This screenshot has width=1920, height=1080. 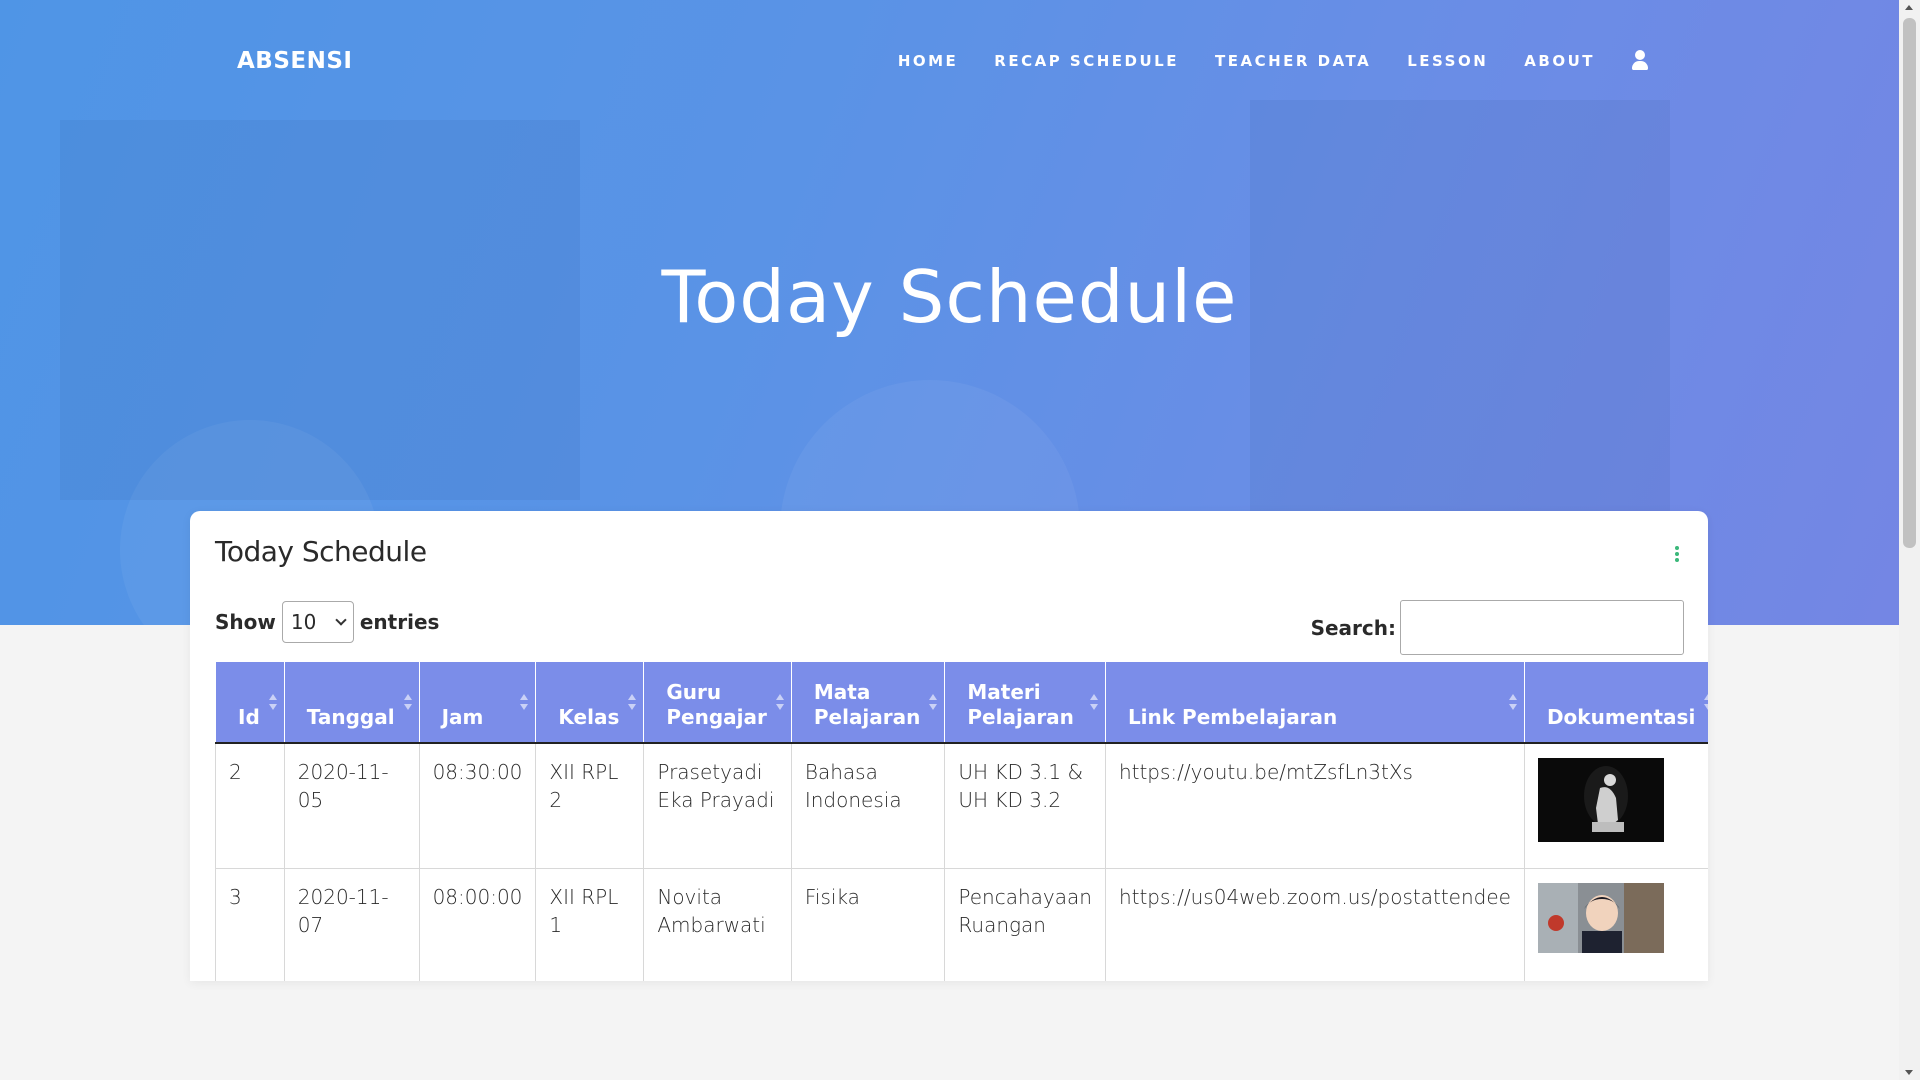 I want to click on nav-home: HOME, so click(x=928, y=61).